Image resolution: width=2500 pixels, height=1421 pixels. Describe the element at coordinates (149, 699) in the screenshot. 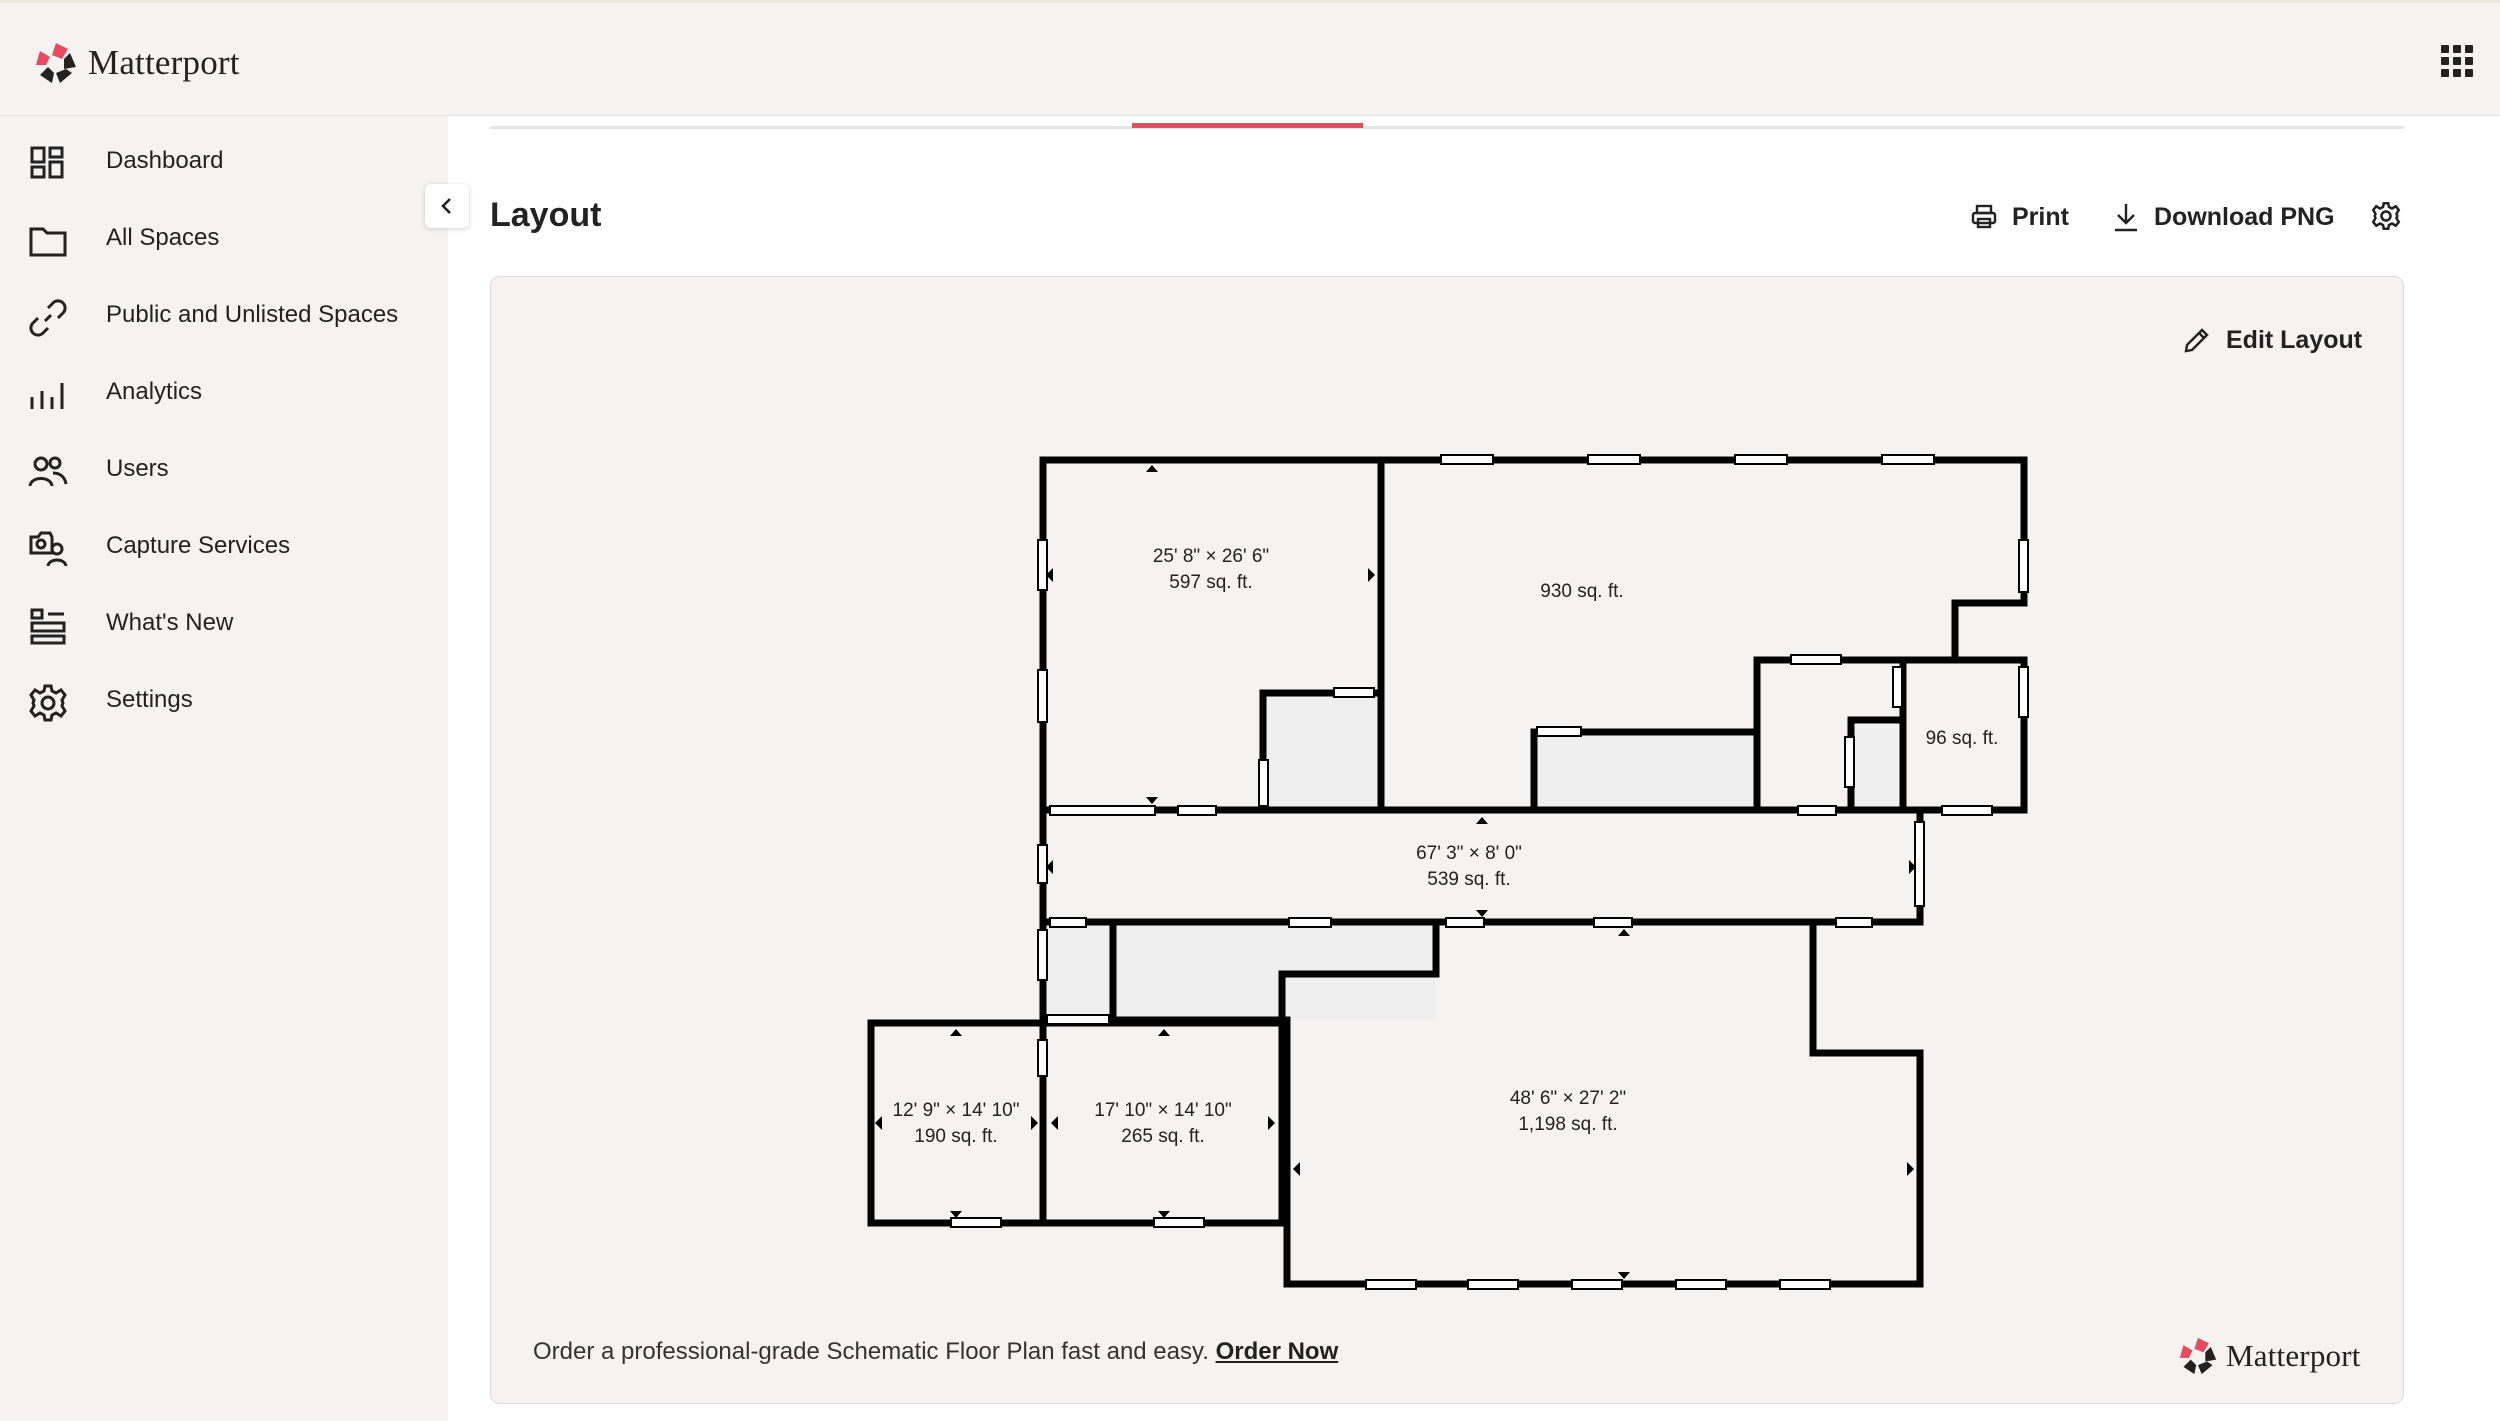

I see `sidebar-item-label: Settings` at that location.